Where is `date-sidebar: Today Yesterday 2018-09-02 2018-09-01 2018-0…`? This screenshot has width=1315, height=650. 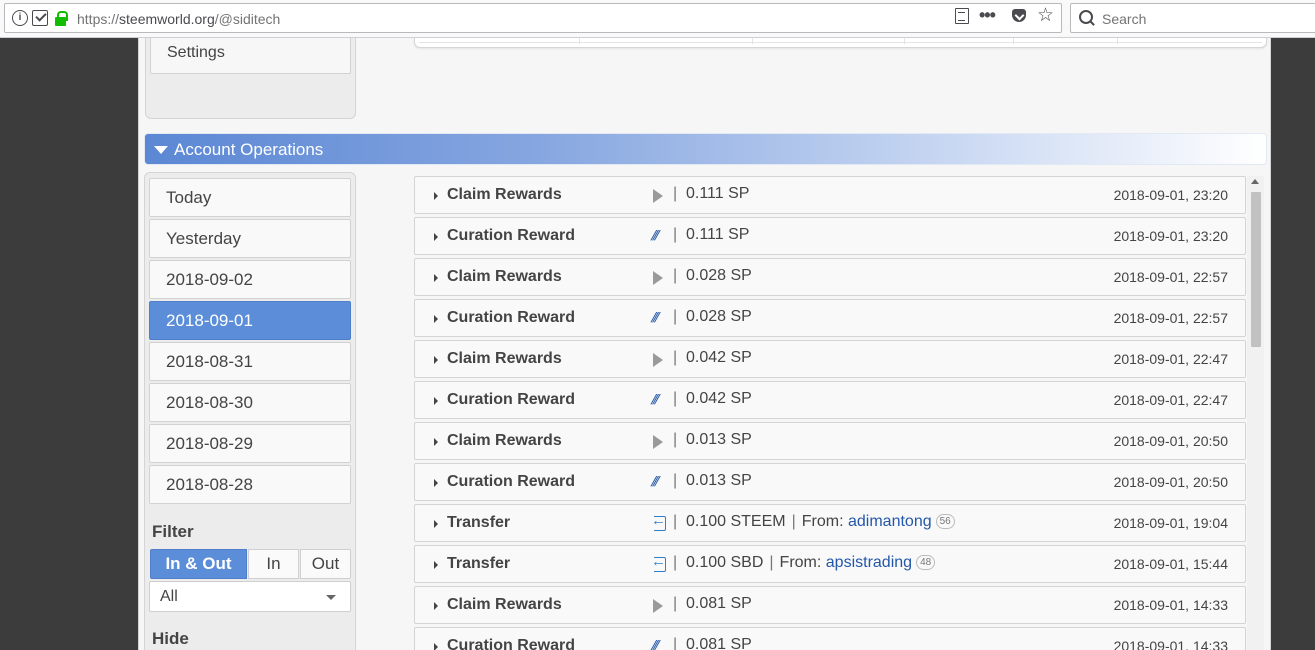 date-sidebar: Today Yesterday 2018-09-02 2018-09-01 2018-0… is located at coordinates (250, 411).